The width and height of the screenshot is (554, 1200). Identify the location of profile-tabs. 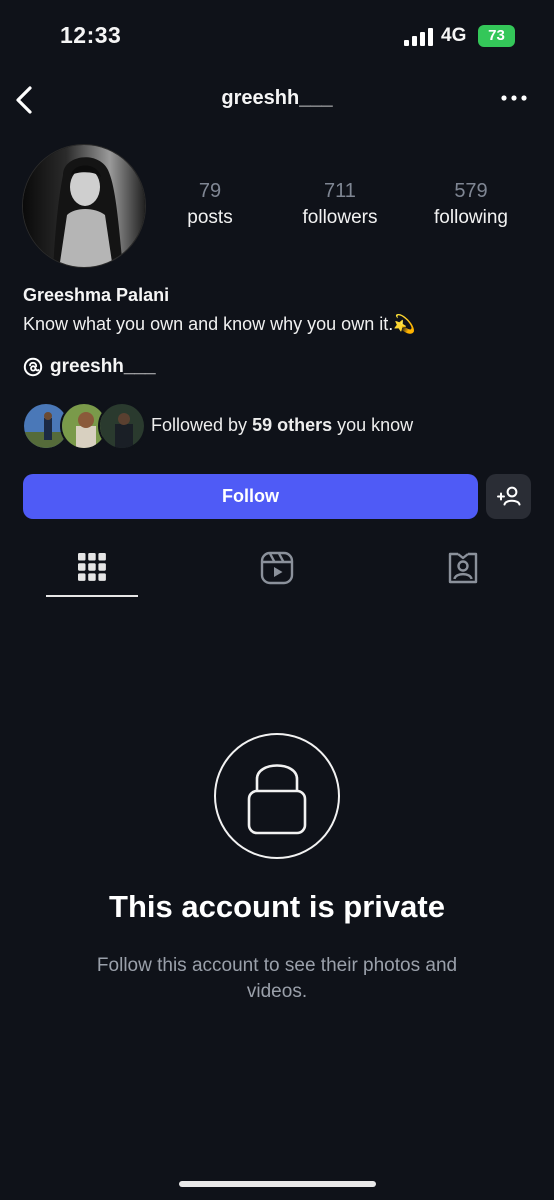
(277, 573).